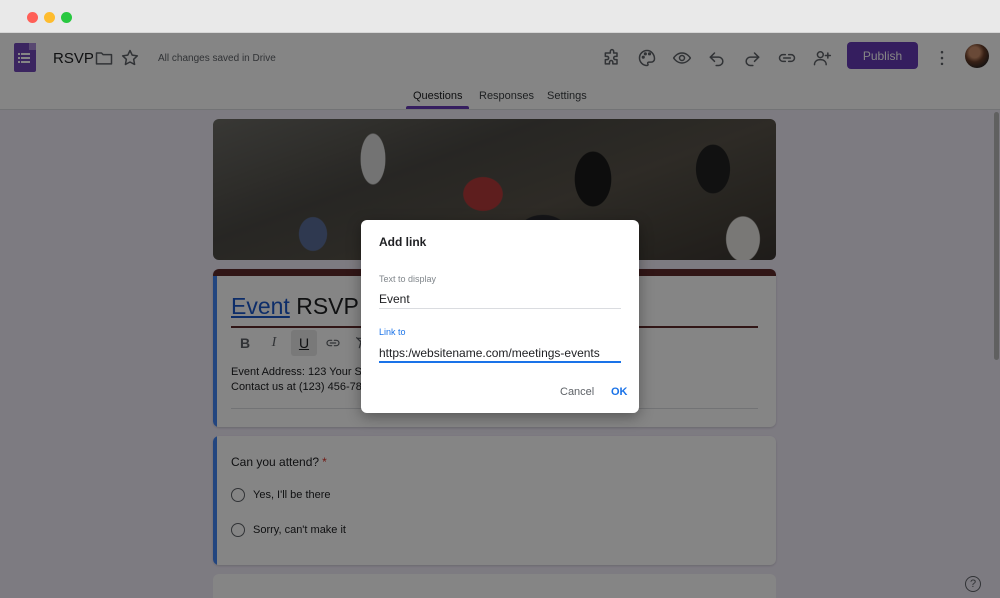 The height and width of the screenshot is (598, 1000). What do you see at coordinates (500, 353) in the screenshot?
I see `link-url-input` at bounding box center [500, 353].